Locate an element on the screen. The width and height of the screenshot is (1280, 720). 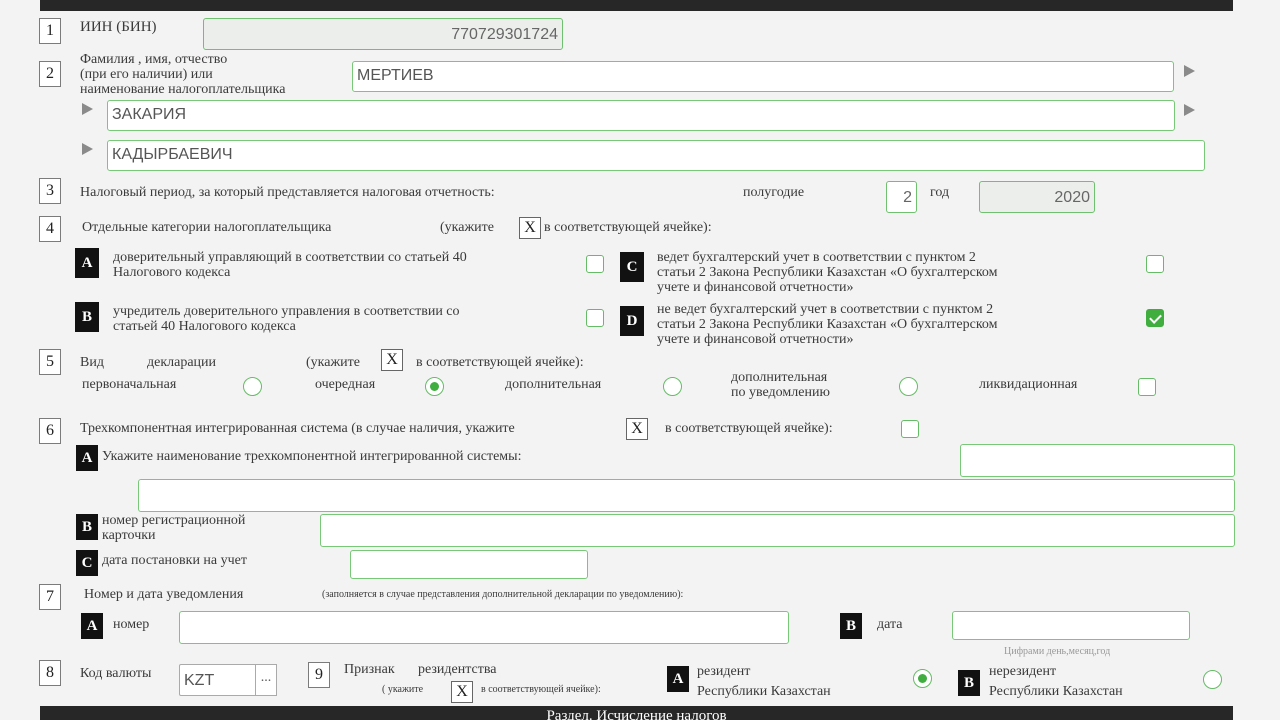
option-additional-label: дополнительная is located at coordinates (553, 384).